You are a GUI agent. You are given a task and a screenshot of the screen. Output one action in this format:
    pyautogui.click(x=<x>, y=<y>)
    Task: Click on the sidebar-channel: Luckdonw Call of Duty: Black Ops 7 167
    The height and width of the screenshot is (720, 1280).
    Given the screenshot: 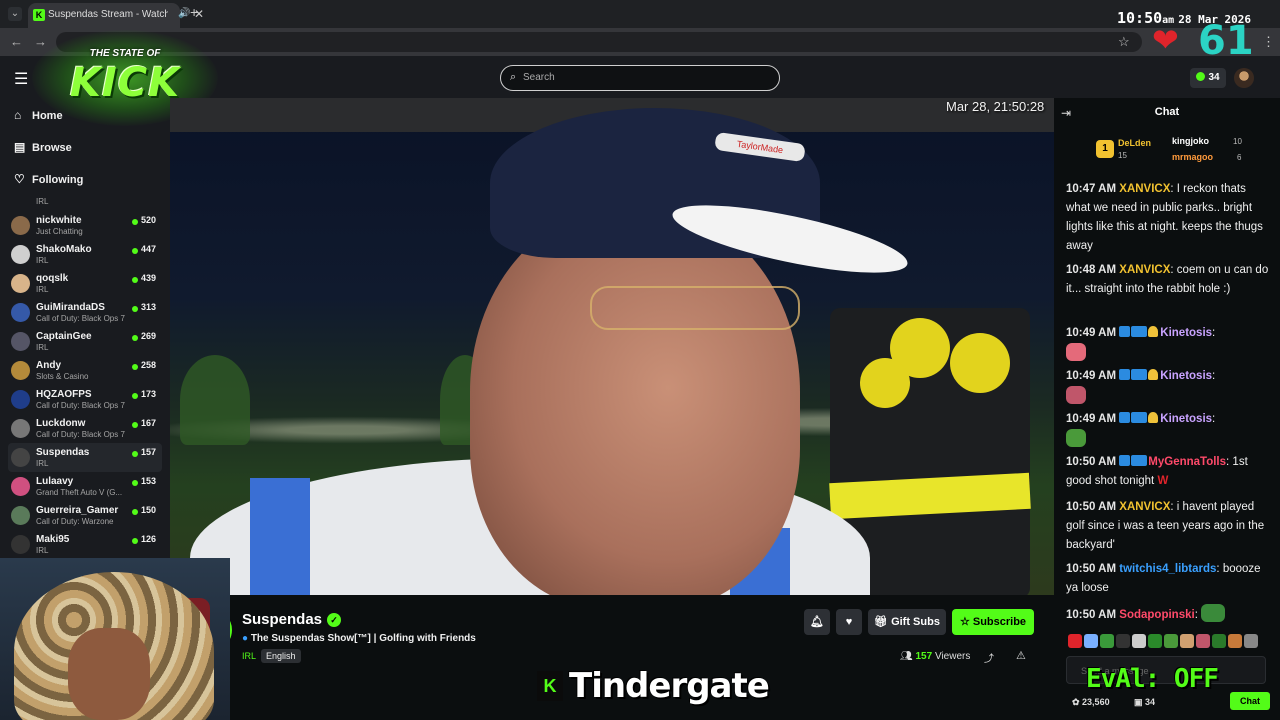 What is the action you would take?
    pyautogui.click(x=85, y=428)
    